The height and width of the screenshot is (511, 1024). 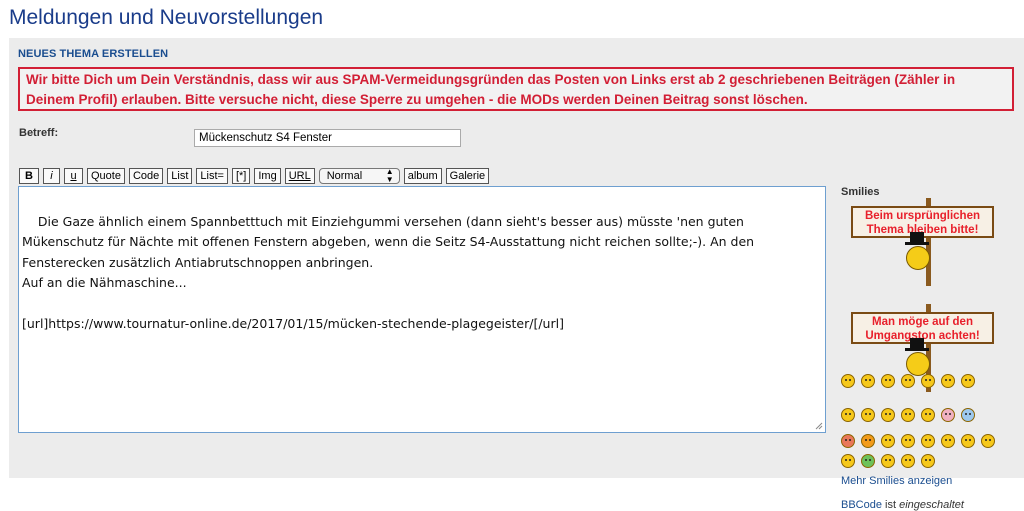 I want to click on happy-smiley-icon, so click(x=868, y=415).